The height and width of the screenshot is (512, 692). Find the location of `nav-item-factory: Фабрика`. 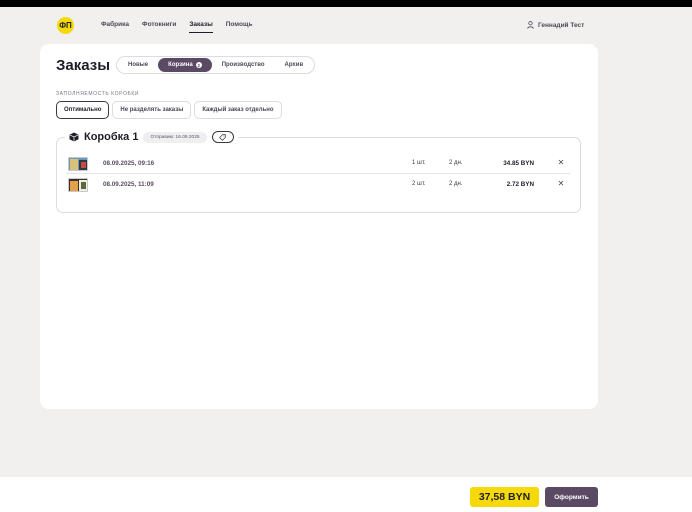

nav-item-factory: Фабрика is located at coordinates (115, 24).